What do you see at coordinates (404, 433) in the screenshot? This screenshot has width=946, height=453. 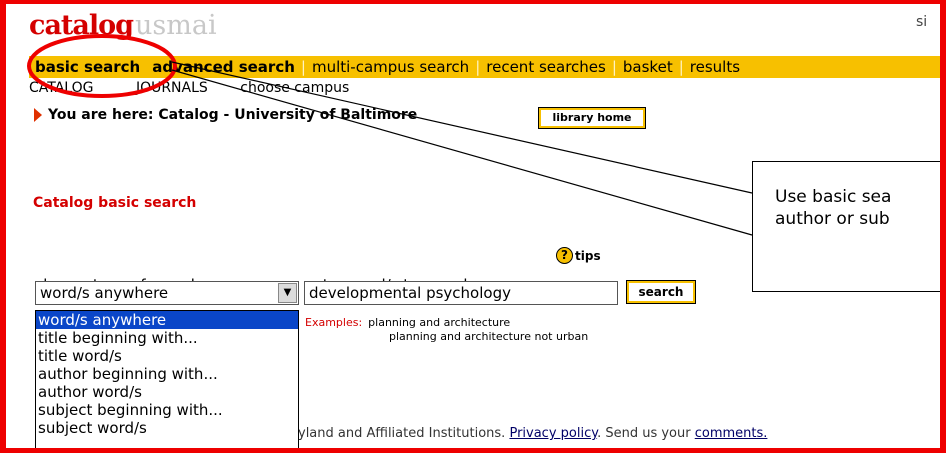 I see `footer-text: yland and Affiliated Institutions.` at bounding box center [404, 433].